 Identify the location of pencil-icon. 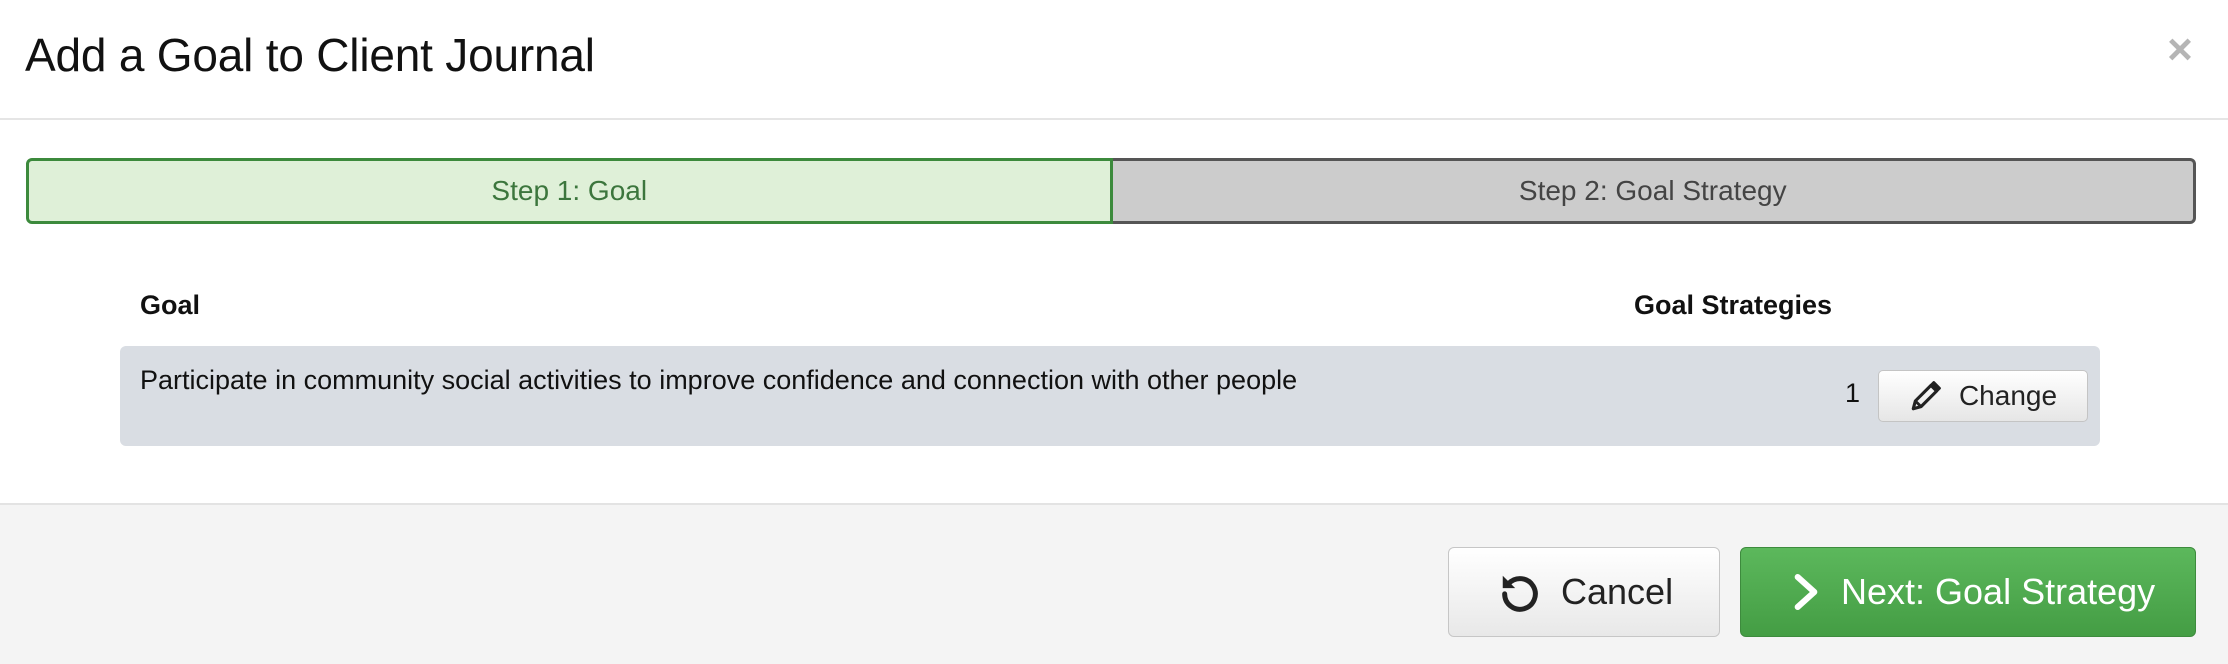
(1926, 396).